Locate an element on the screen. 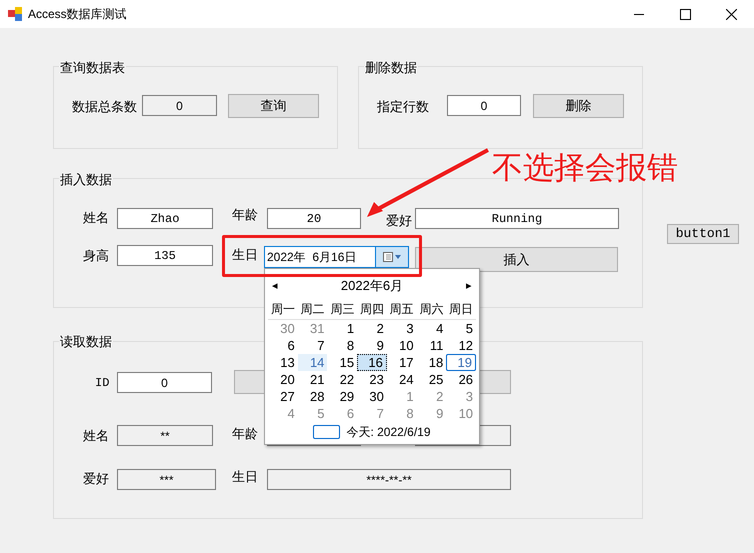  action-button: 插入 is located at coordinates (516, 259).